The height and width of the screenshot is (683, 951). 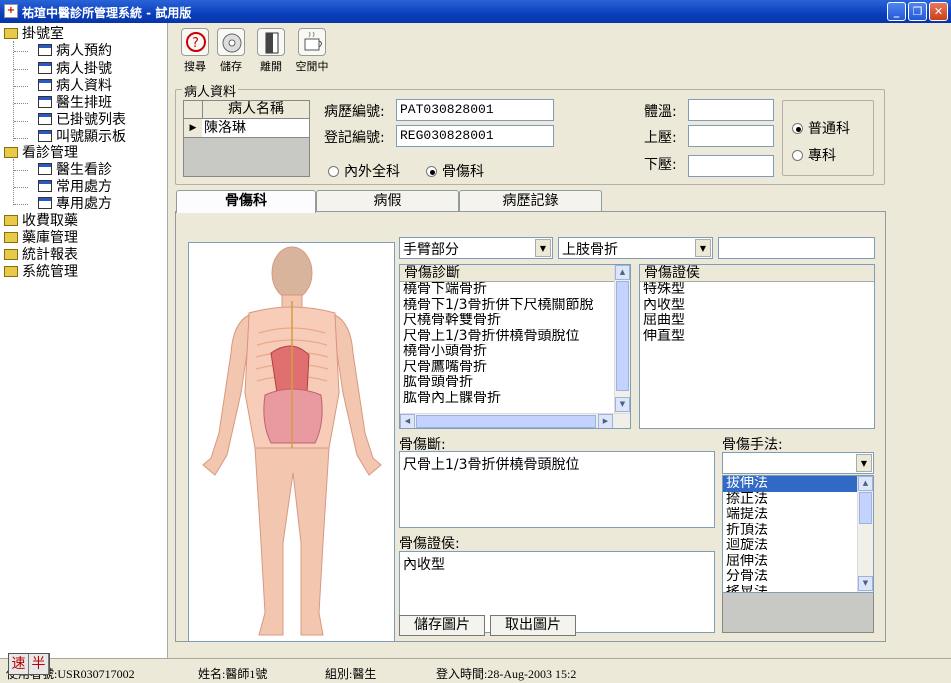 I want to click on tab-sick-leave: 病假, so click(x=387, y=201).